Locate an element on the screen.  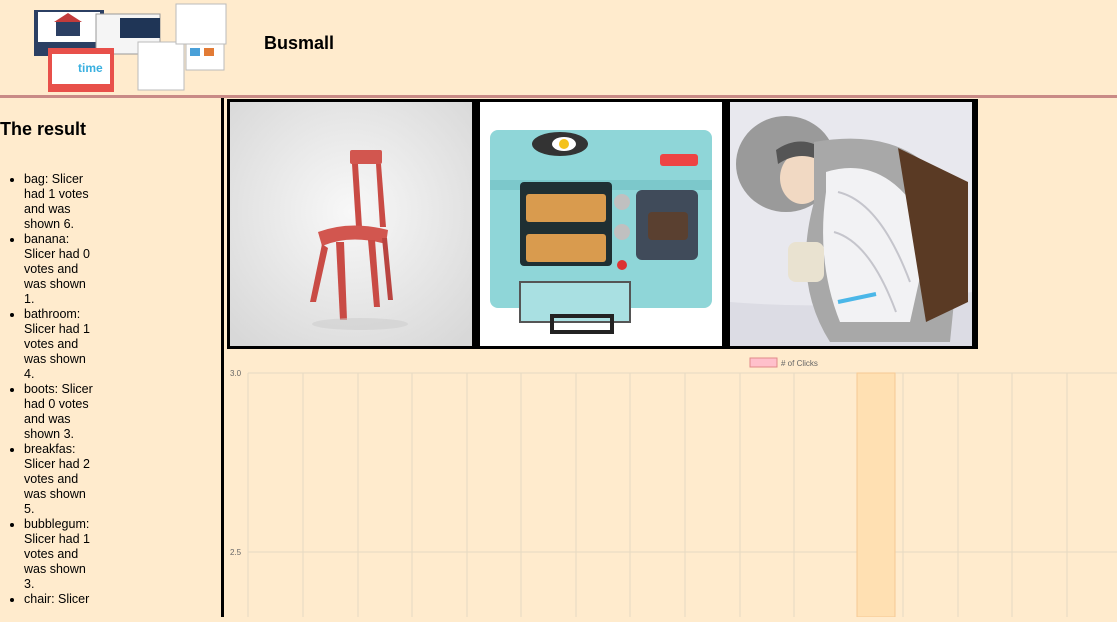
legend-label: # of Clicks is located at coordinates (799, 363).